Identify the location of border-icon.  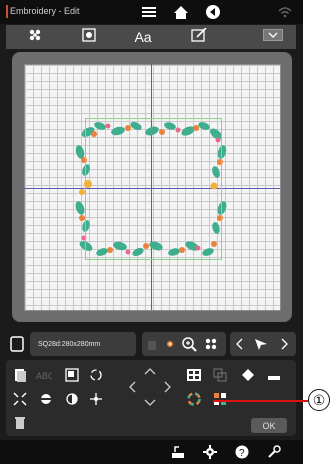
(274, 375).